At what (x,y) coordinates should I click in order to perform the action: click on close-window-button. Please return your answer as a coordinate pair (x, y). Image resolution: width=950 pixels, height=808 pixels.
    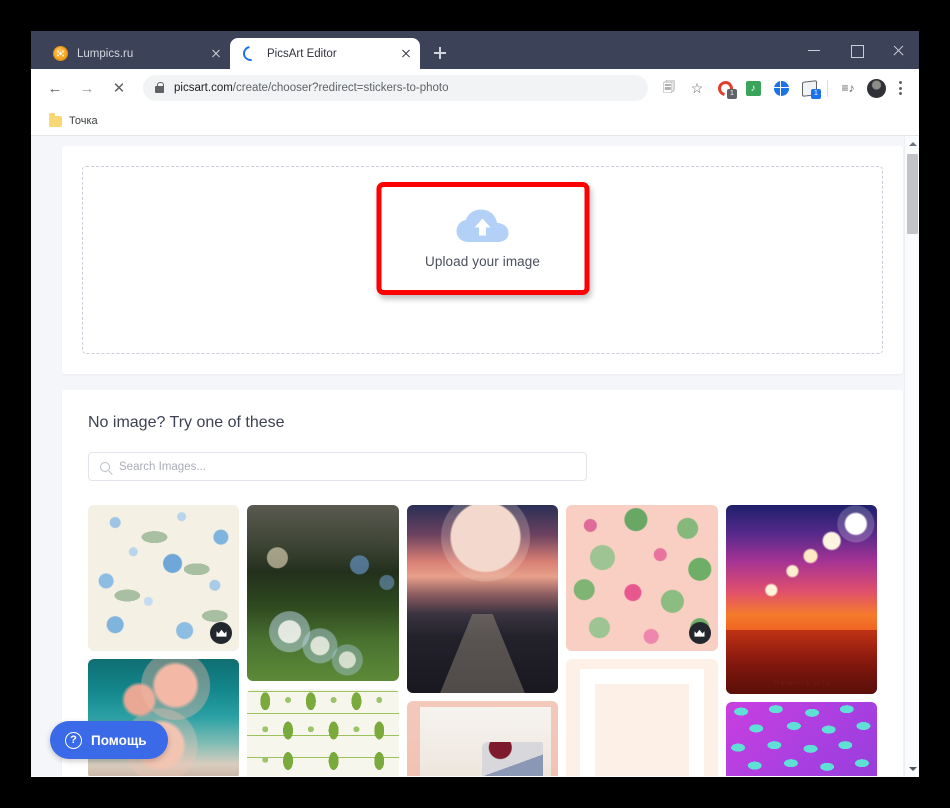
    Looking at the image, I should click on (898, 50).